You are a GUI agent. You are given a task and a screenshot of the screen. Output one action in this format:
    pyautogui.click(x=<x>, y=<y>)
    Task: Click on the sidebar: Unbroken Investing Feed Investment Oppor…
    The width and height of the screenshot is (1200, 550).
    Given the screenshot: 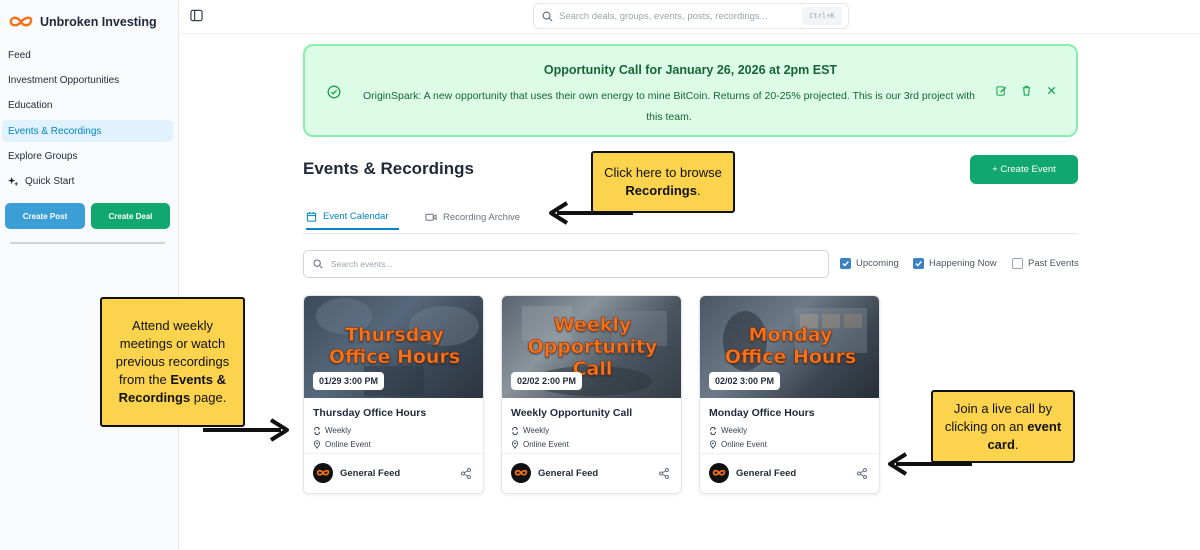 What is the action you would take?
    pyautogui.click(x=89, y=275)
    